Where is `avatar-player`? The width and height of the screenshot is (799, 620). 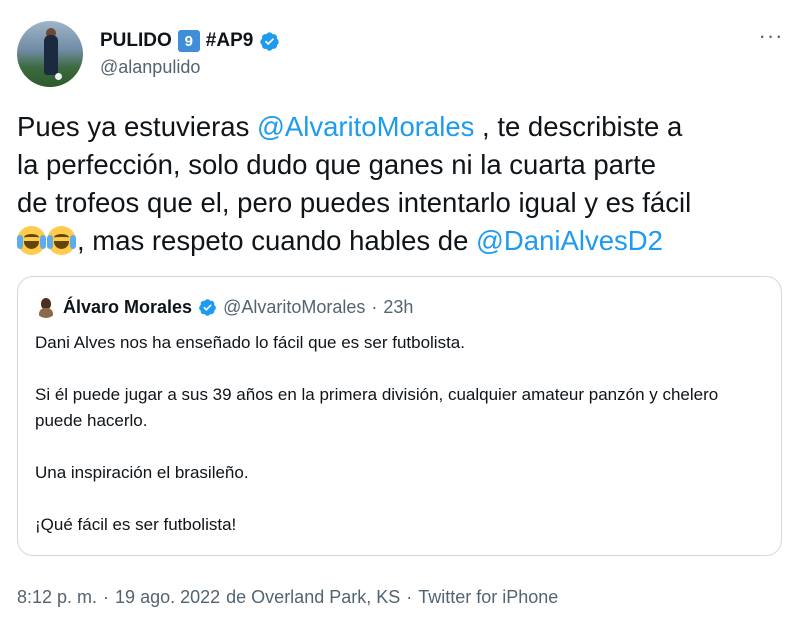 avatar-player is located at coordinates (51, 55).